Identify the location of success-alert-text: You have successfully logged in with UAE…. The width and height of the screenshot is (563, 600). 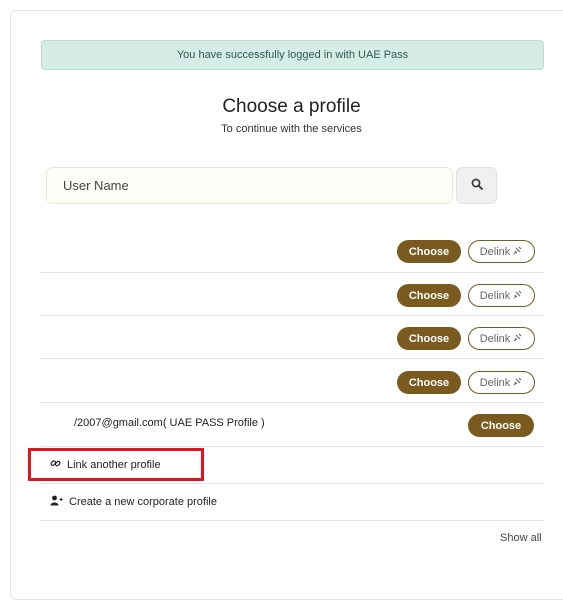
(292, 55).